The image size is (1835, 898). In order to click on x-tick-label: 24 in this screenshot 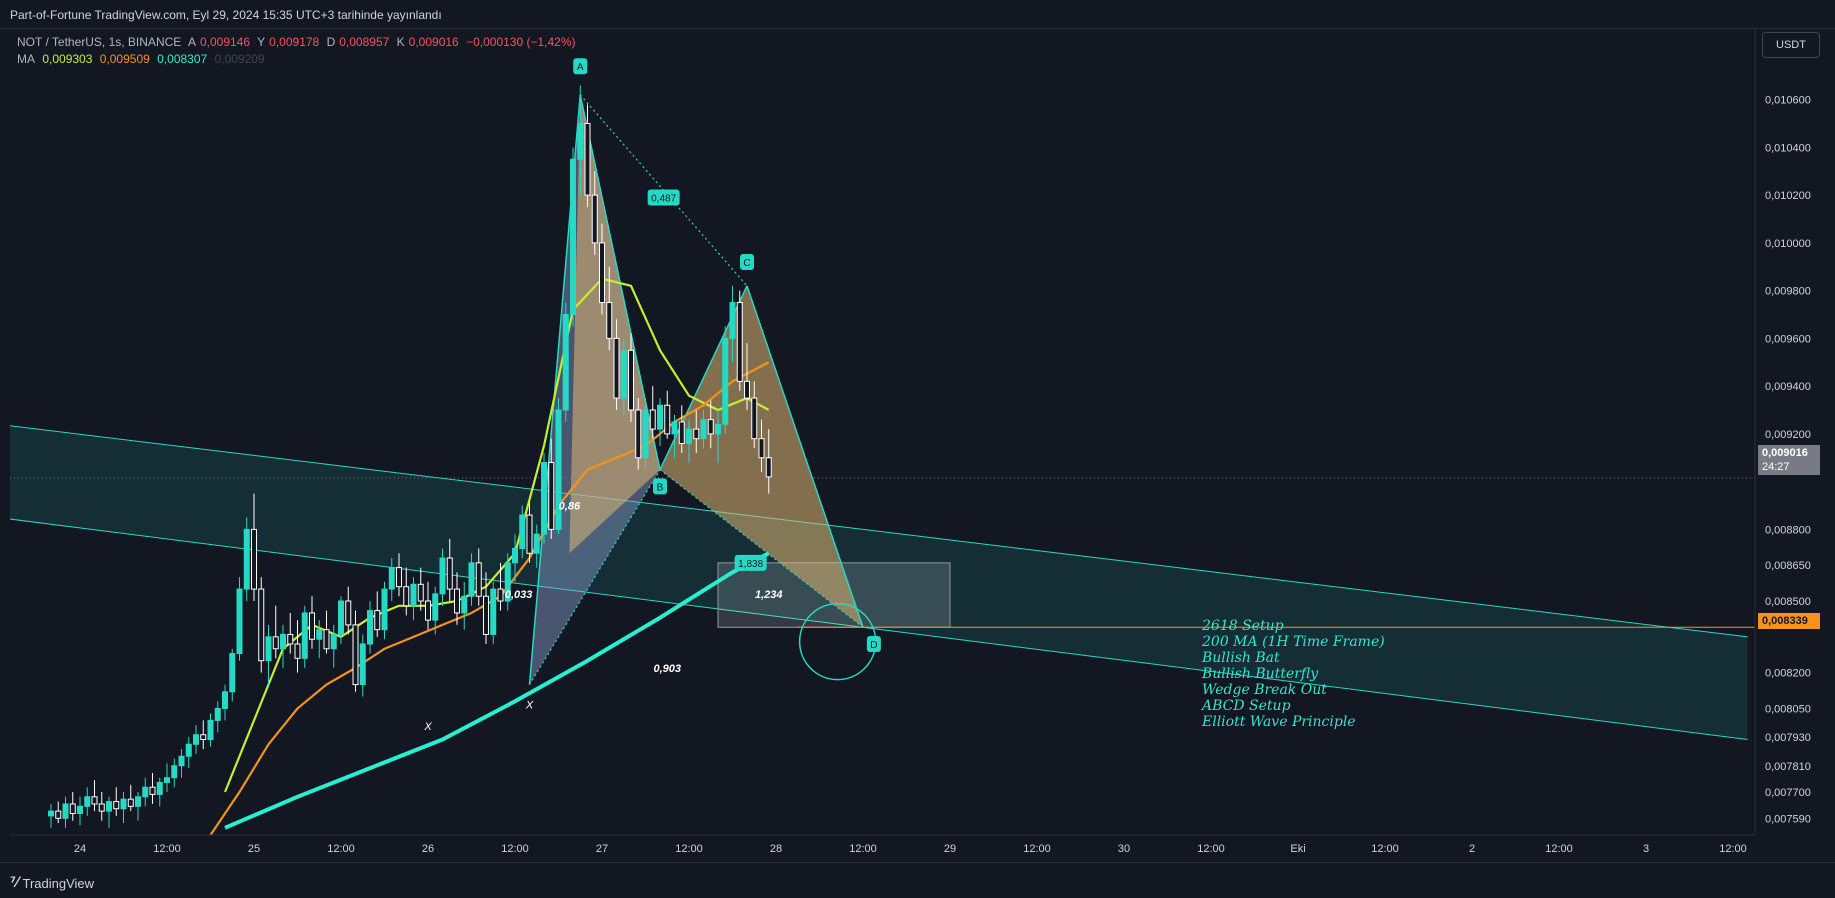, I will do `click(80, 849)`.